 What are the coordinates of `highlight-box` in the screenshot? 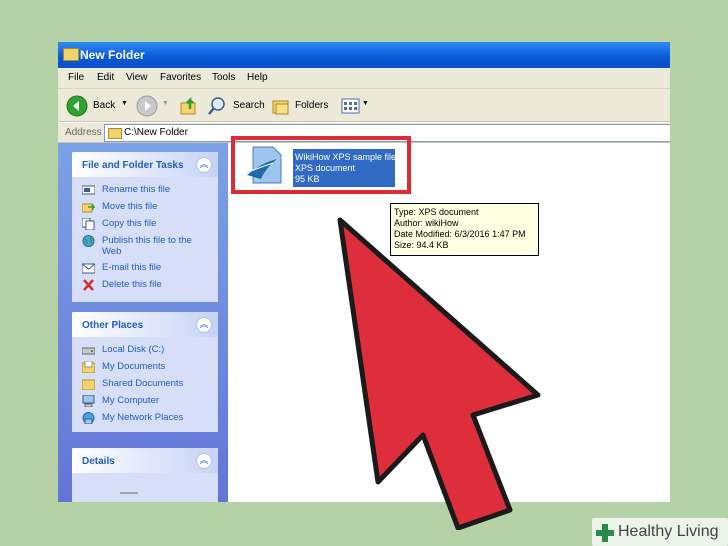 It's located at (321, 165).